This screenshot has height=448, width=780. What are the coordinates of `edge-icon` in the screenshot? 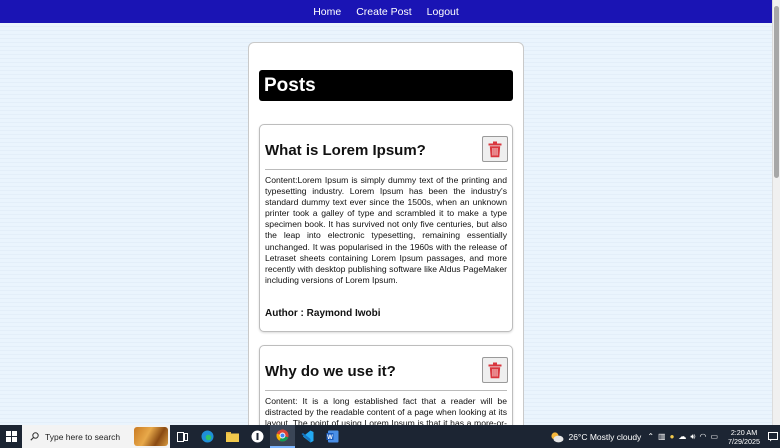 It's located at (207, 436).